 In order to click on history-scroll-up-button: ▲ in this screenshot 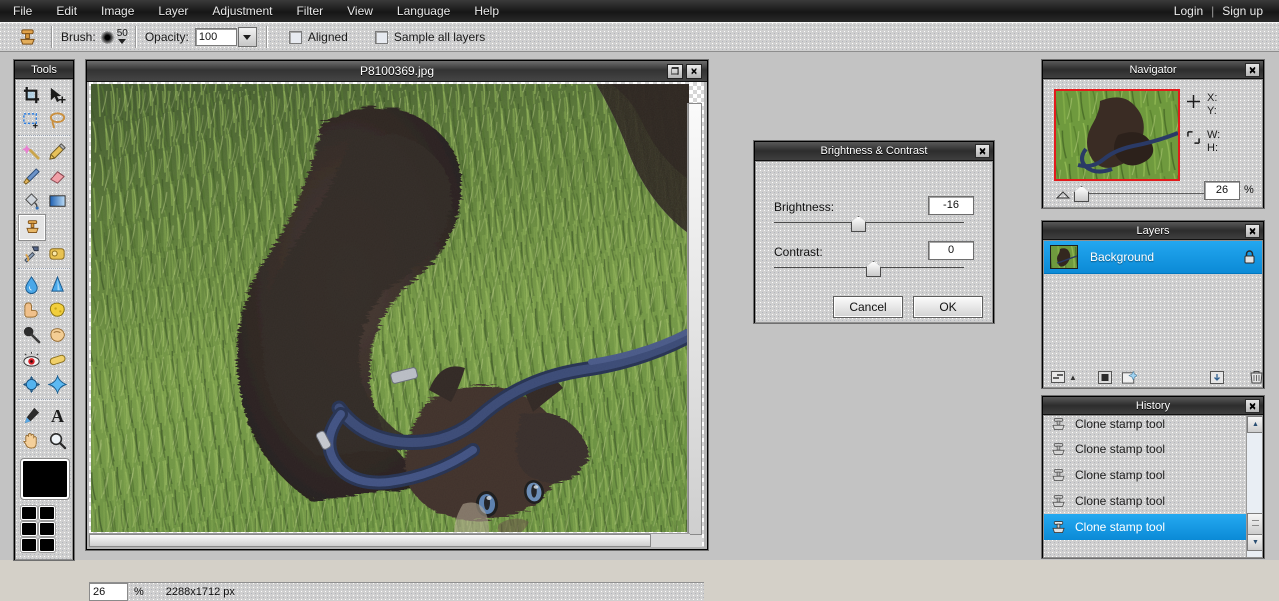, I will do `click(1254, 424)`.